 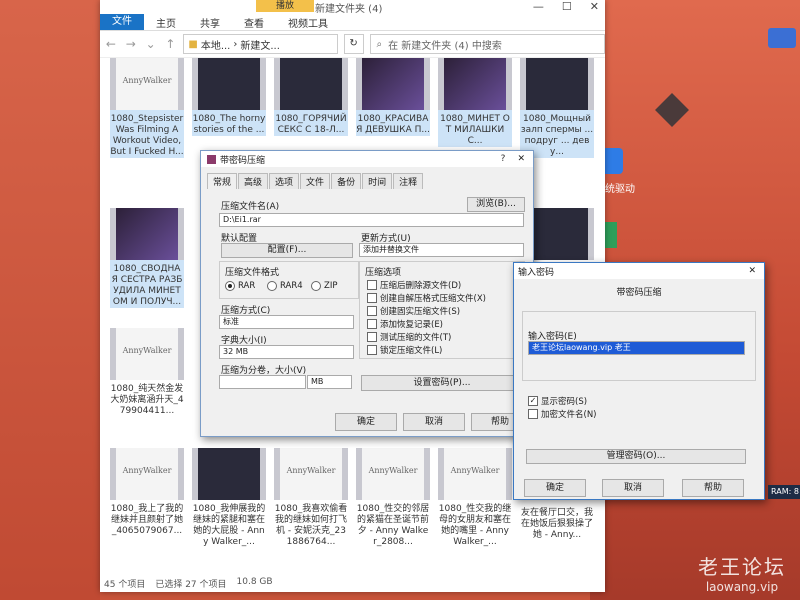 What do you see at coordinates (441, 250) in the screenshot?
I see `update-mode-select: 添加并替换文件` at bounding box center [441, 250].